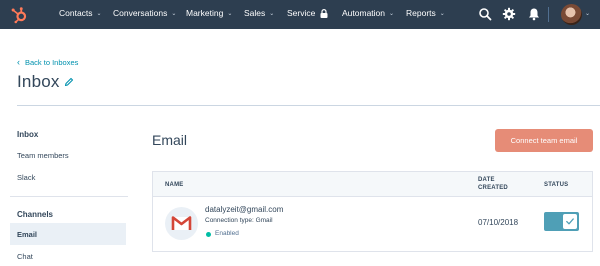 The image size is (600, 266). What do you see at coordinates (80, 13) in the screenshot?
I see `nav-item-contacts: Contacts ⌄` at bounding box center [80, 13].